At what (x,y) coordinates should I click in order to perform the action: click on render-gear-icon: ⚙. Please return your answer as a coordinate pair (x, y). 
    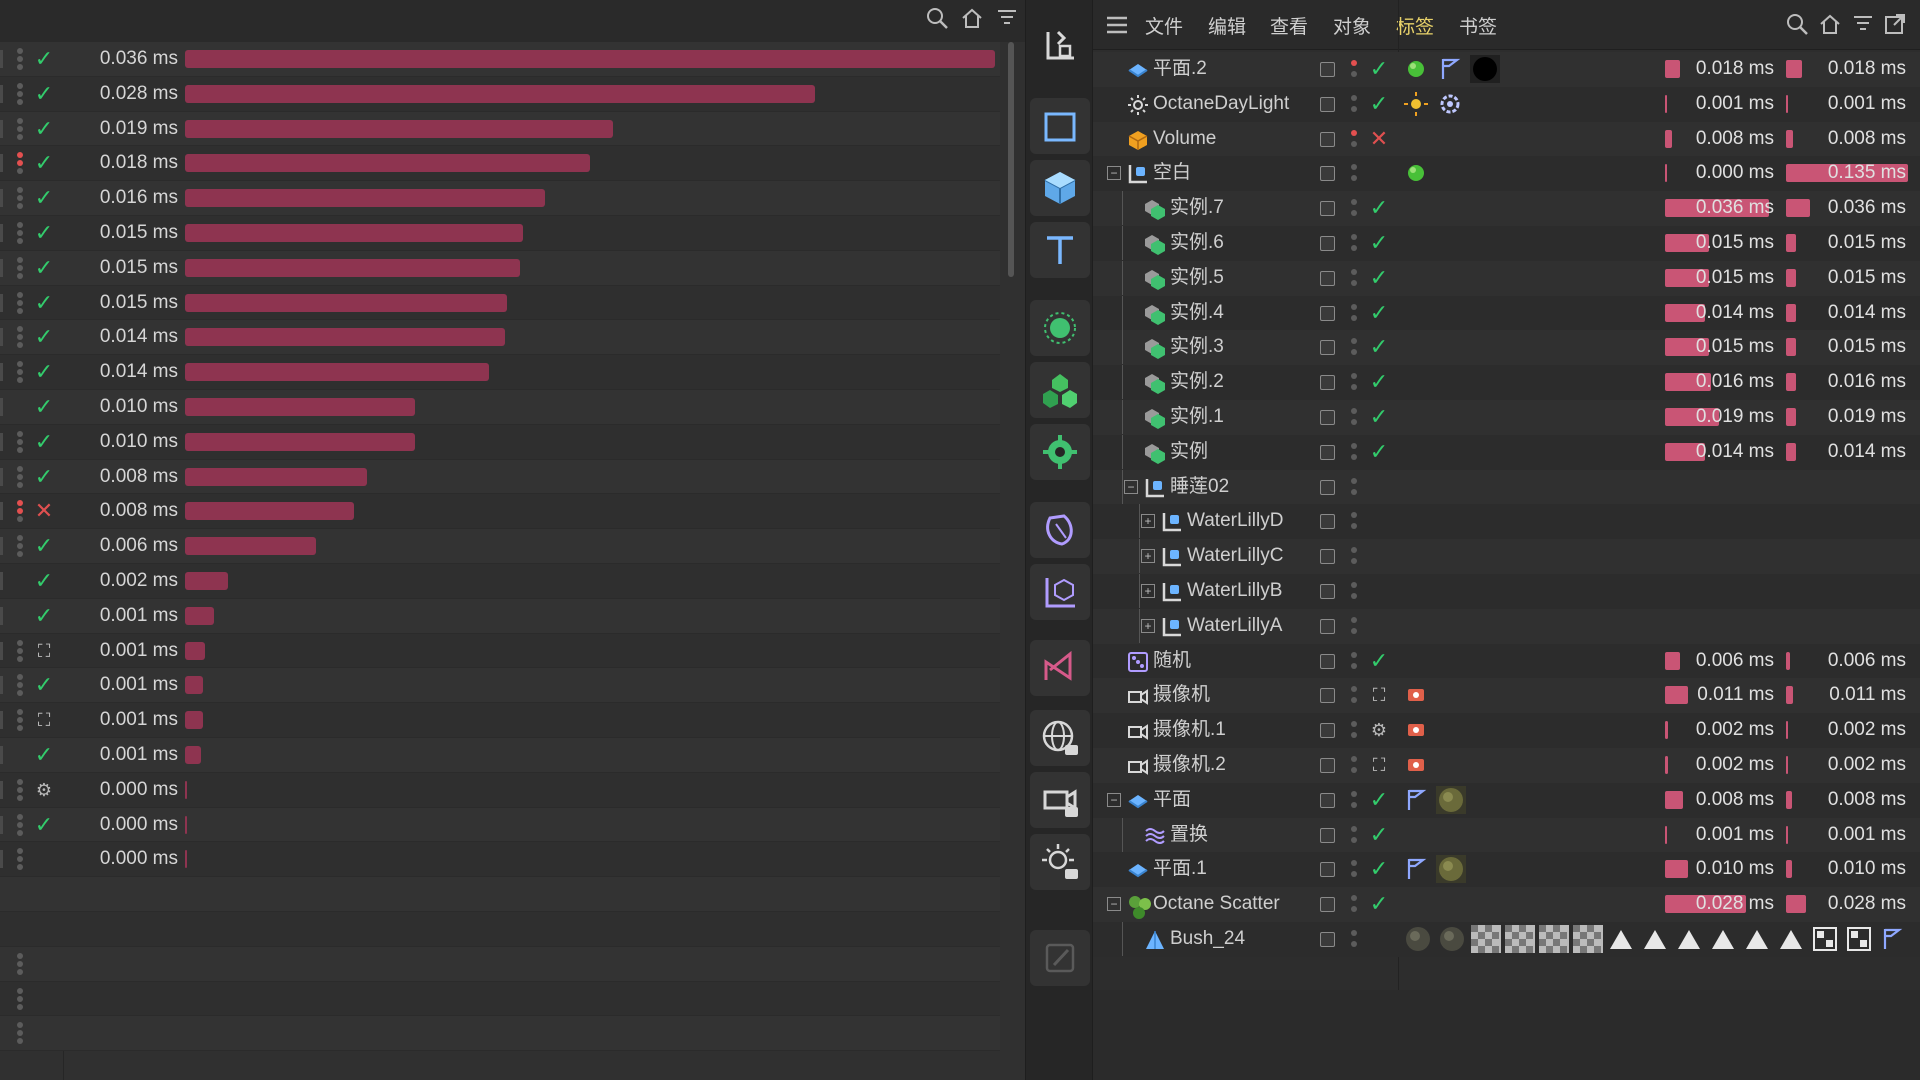
    Looking at the image, I should click on (1379, 730).